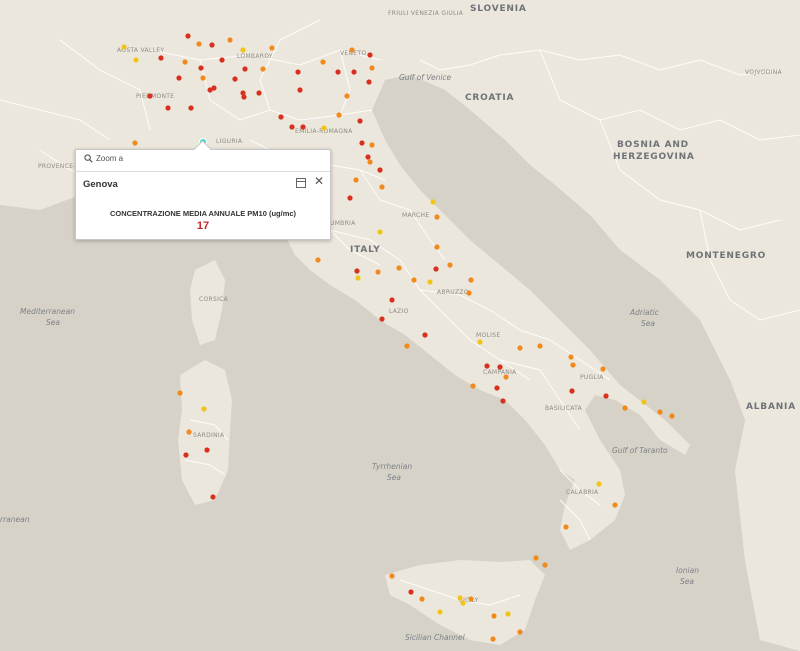 This screenshot has width=800, height=651. What do you see at coordinates (103, 158) in the screenshot?
I see `zoom-to-button: Zoom a` at bounding box center [103, 158].